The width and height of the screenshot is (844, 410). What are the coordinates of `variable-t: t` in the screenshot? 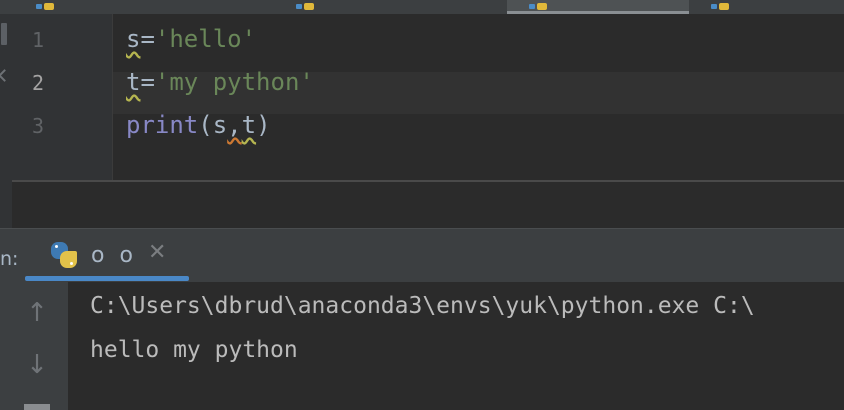 It's located at (133, 82).